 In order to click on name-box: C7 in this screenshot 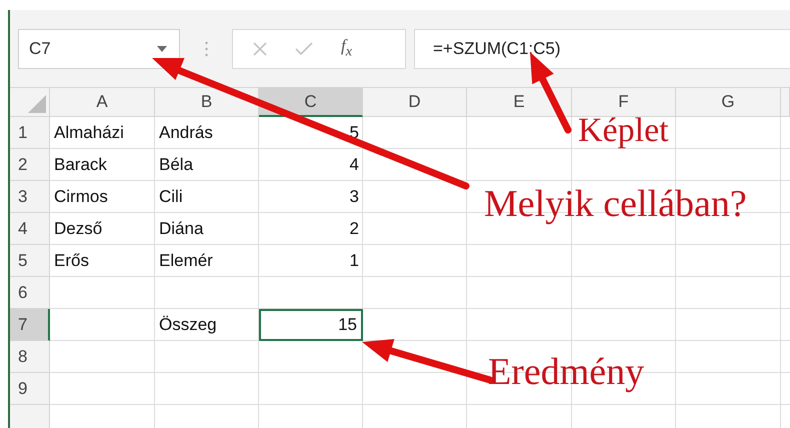, I will do `click(99, 48)`.